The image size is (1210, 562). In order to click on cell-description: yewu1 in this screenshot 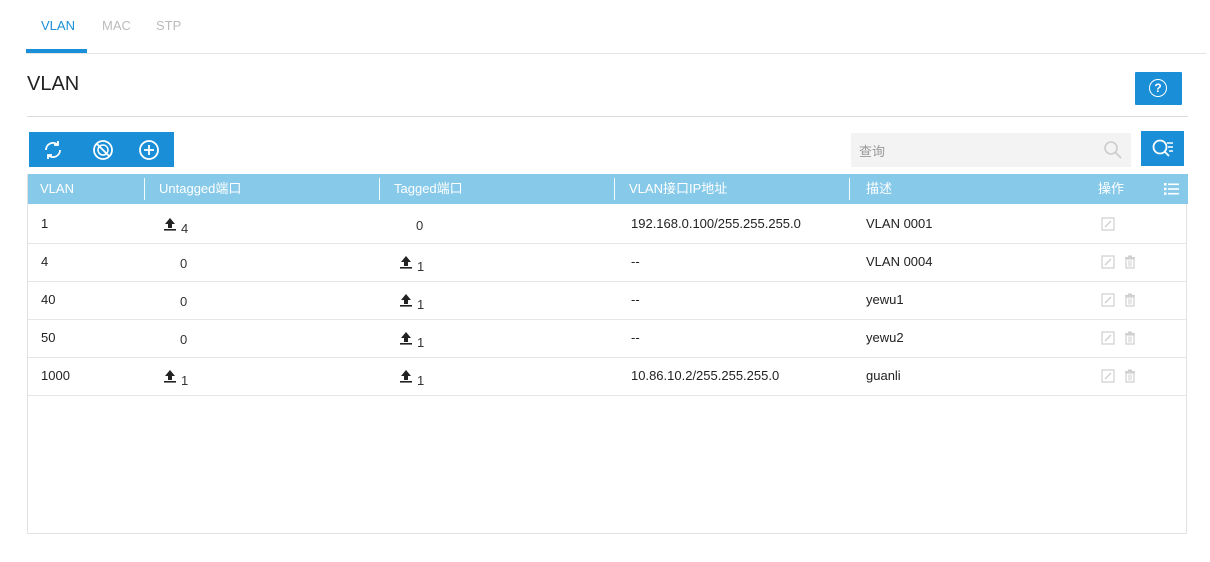, I will do `click(885, 299)`.